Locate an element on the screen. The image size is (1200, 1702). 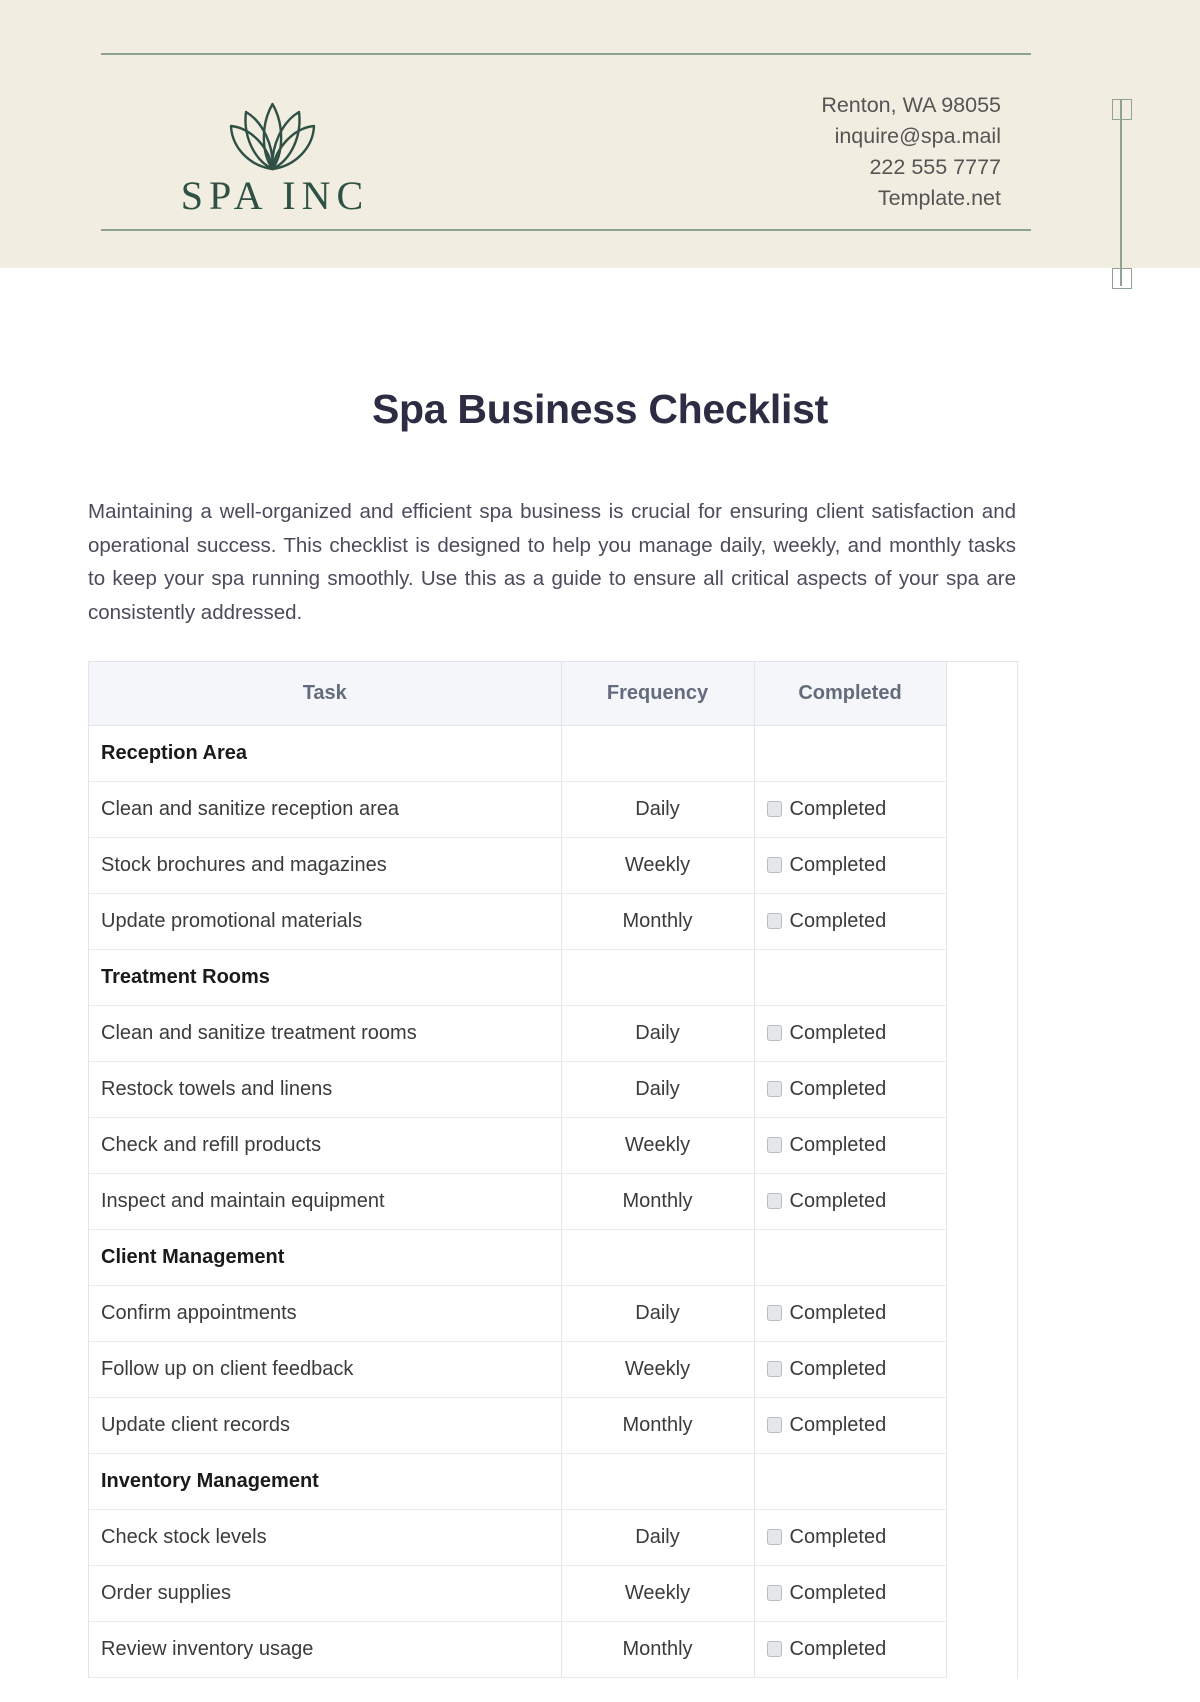
company-name: SPA INC is located at coordinates (275, 195).